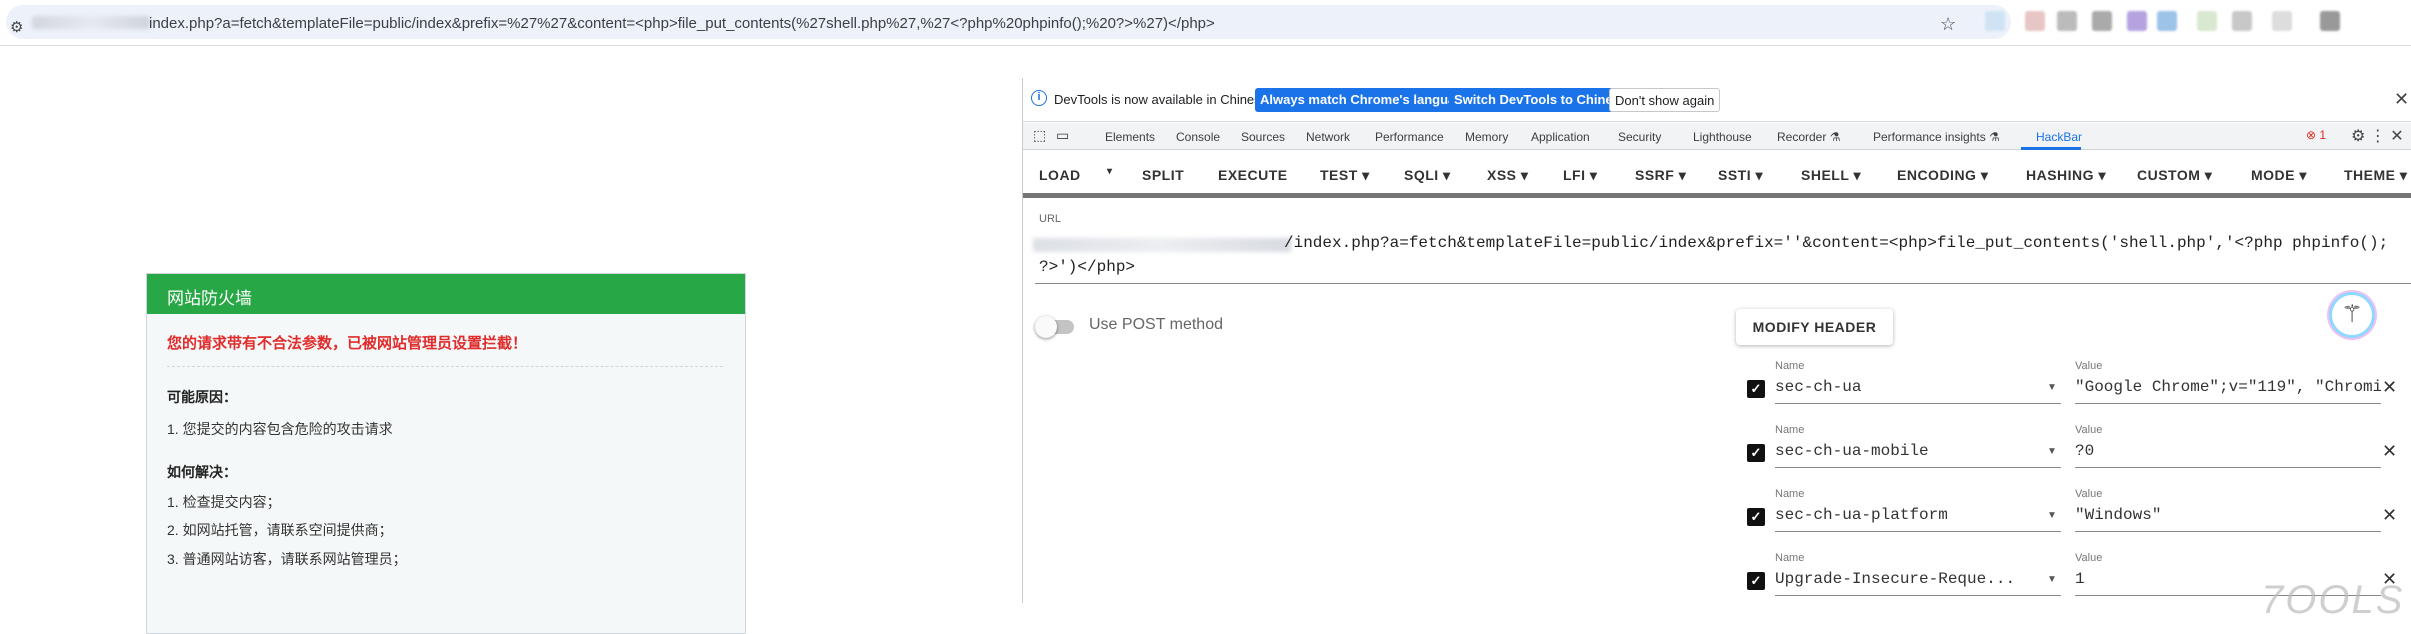 The height and width of the screenshot is (634, 2411). I want to click on test-menu: TEST ▾, so click(1345, 175).